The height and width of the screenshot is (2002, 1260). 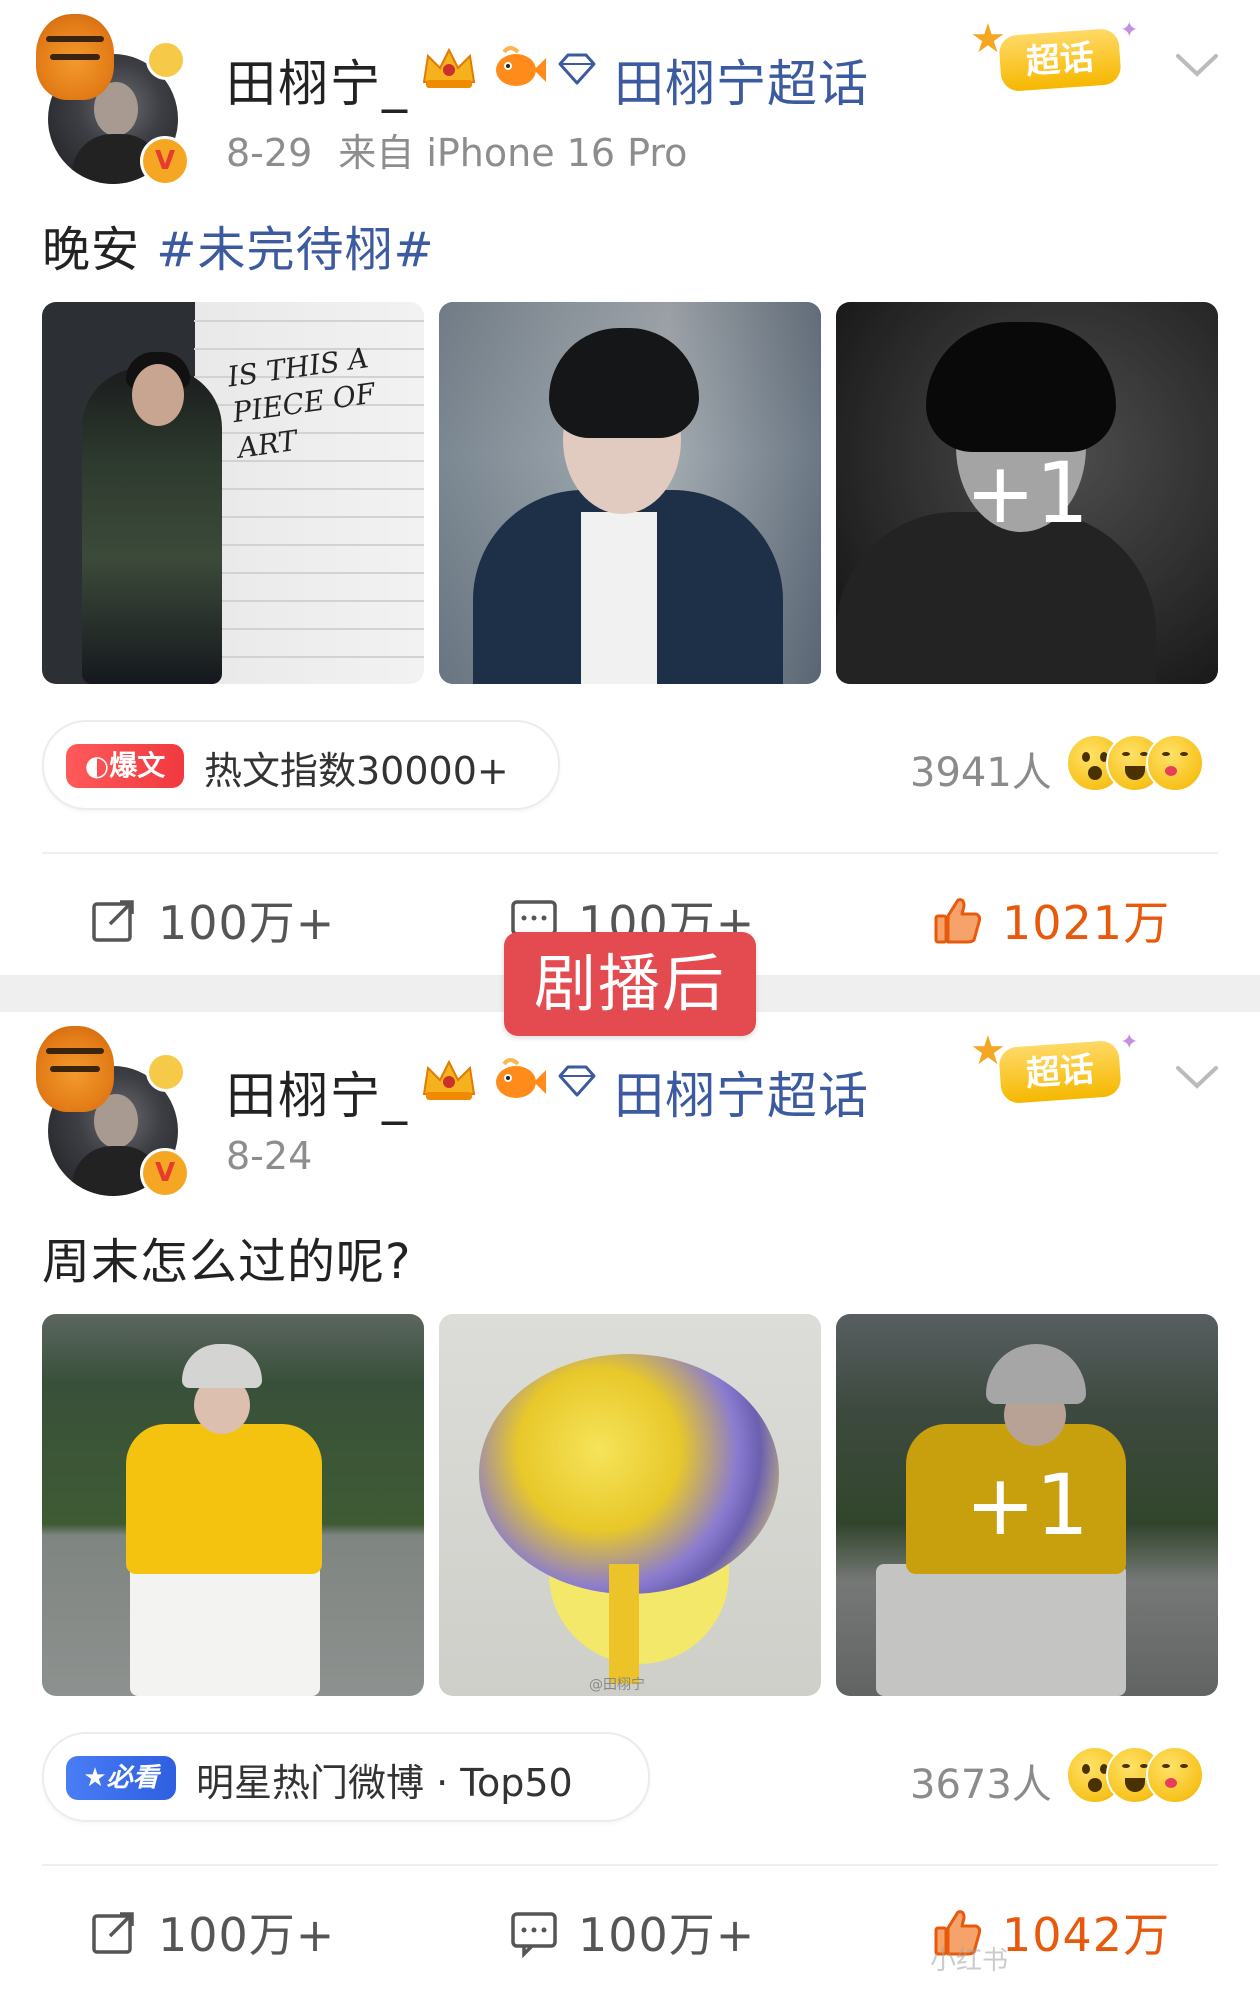 I want to click on post-text: 晚安 #未完待栩#, so click(x=238, y=245).